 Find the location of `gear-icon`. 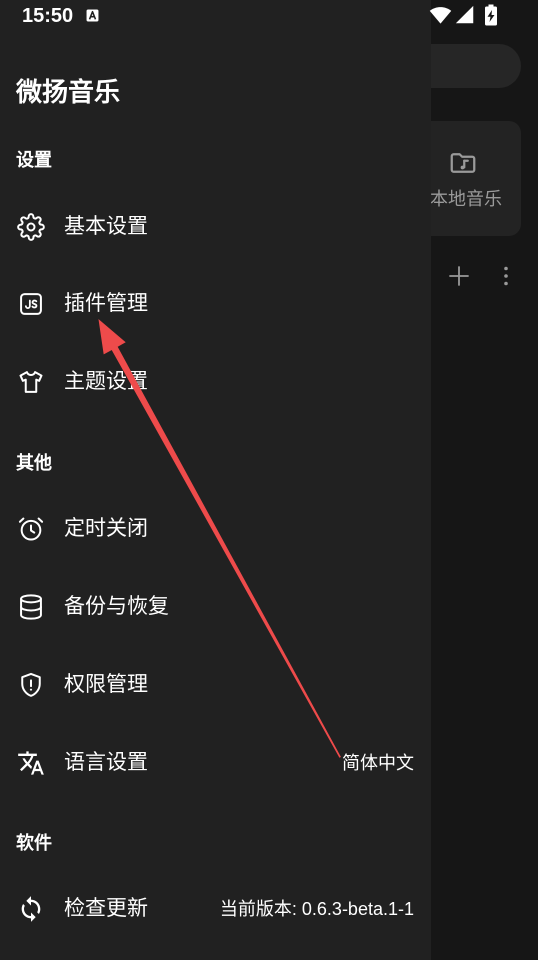

gear-icon is located at coordinates (31, 227).